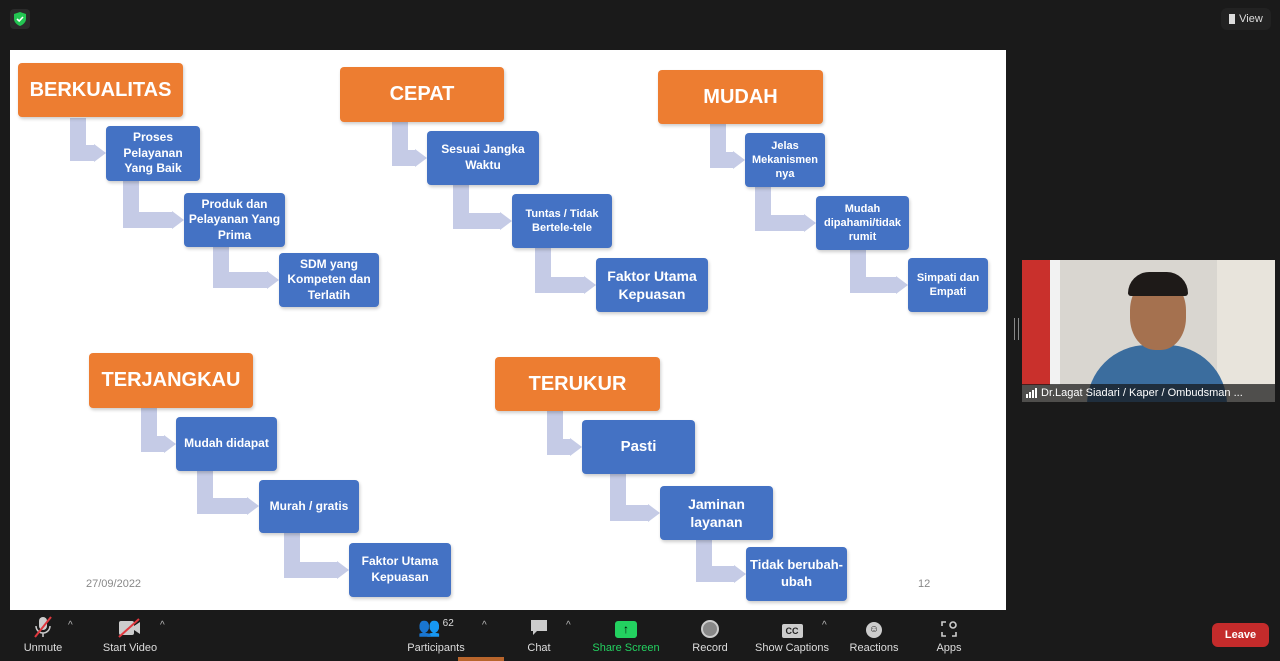 The width and height of the screenshot is (1280, 661). I want to click on slide-date: 27/09/2022, so click(114, 584).